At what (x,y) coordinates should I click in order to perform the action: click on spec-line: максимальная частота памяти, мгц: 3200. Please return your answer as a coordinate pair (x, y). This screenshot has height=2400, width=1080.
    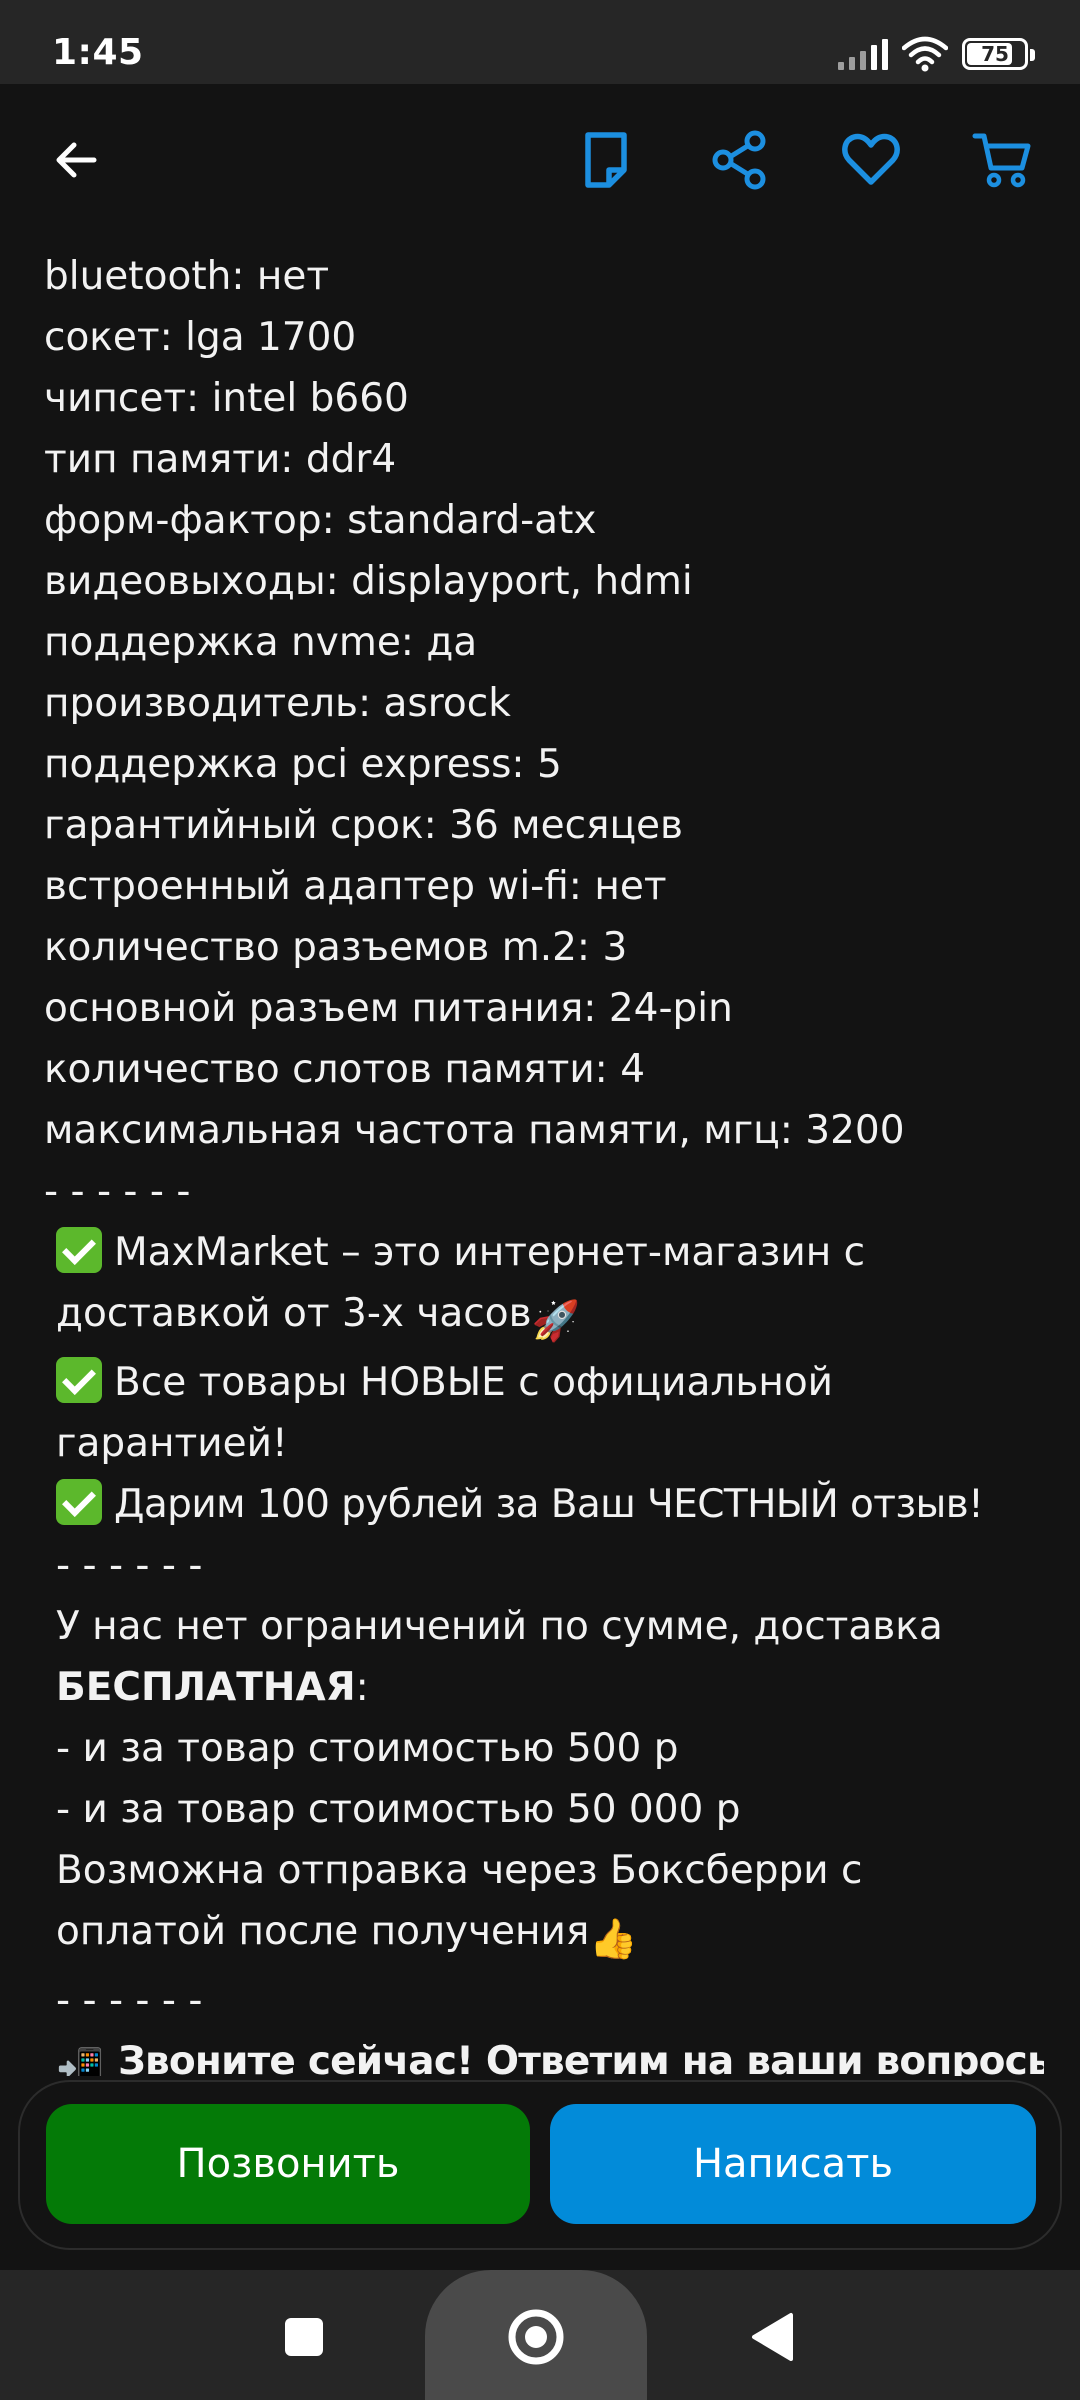
    Looking at the image, I should click on (474, 1130).